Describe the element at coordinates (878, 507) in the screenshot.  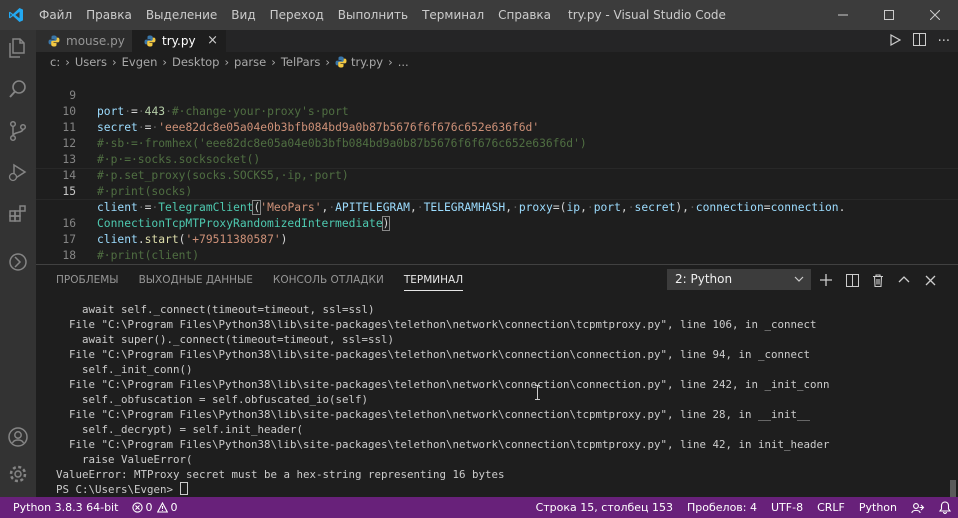
I see `language-mode: Python` at that location.